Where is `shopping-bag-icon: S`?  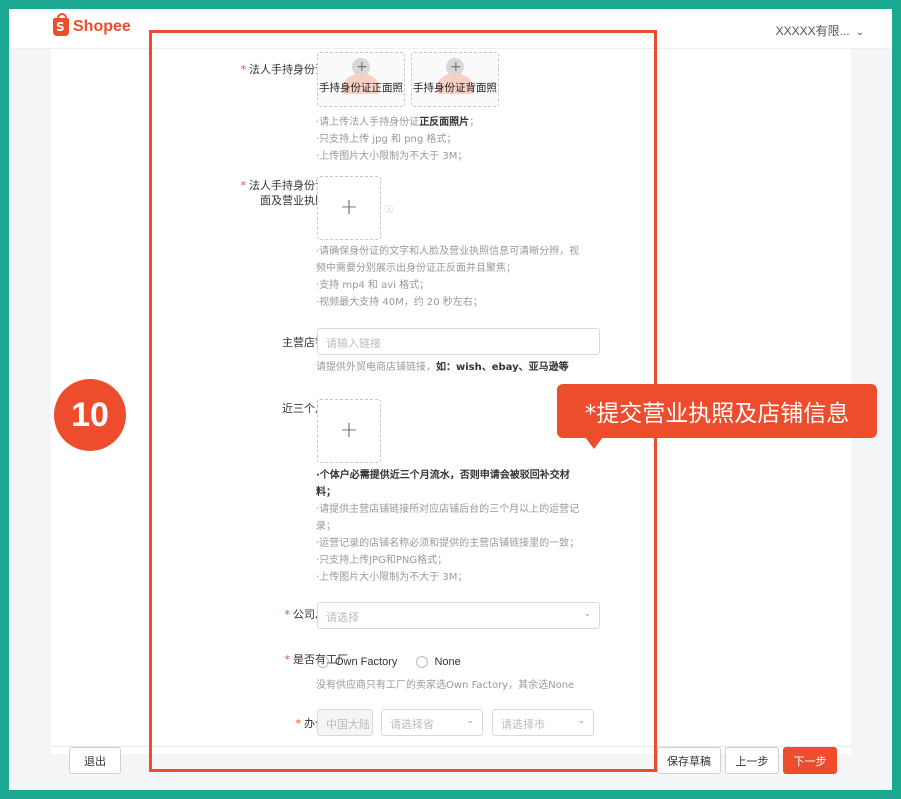 shopping-bag-icon: S is located at coordinates (61, 24).